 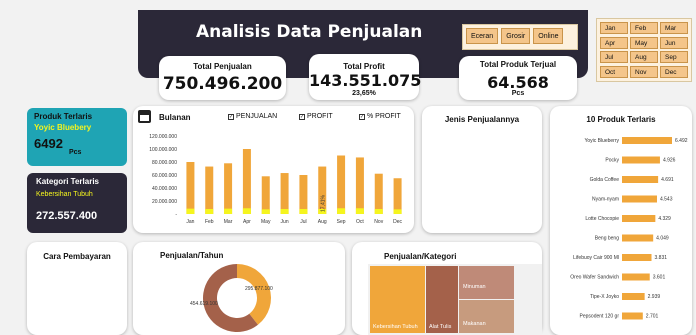 What do you see at coordinates (659, 278) in the screenshot?
I see `product-value-label: 3.601` at bounding box center [659, 278].